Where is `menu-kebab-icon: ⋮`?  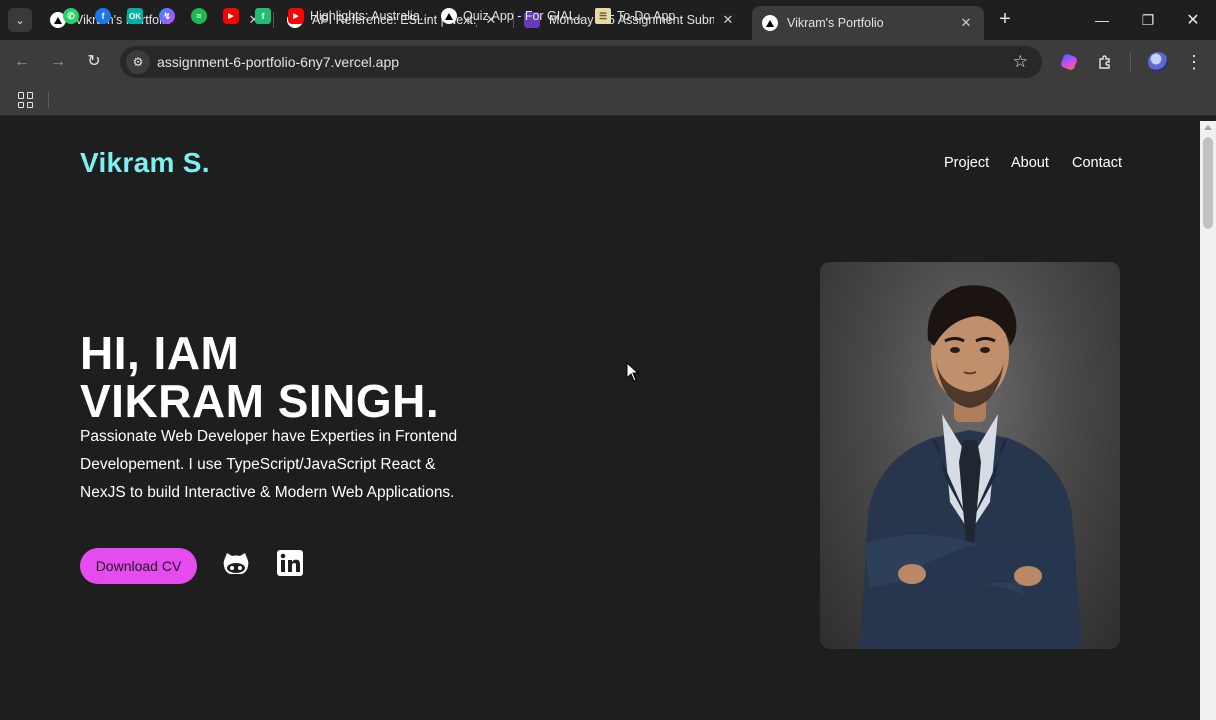
menu-kebab-icon: ⋮ is located at coordinates (1194, 62).